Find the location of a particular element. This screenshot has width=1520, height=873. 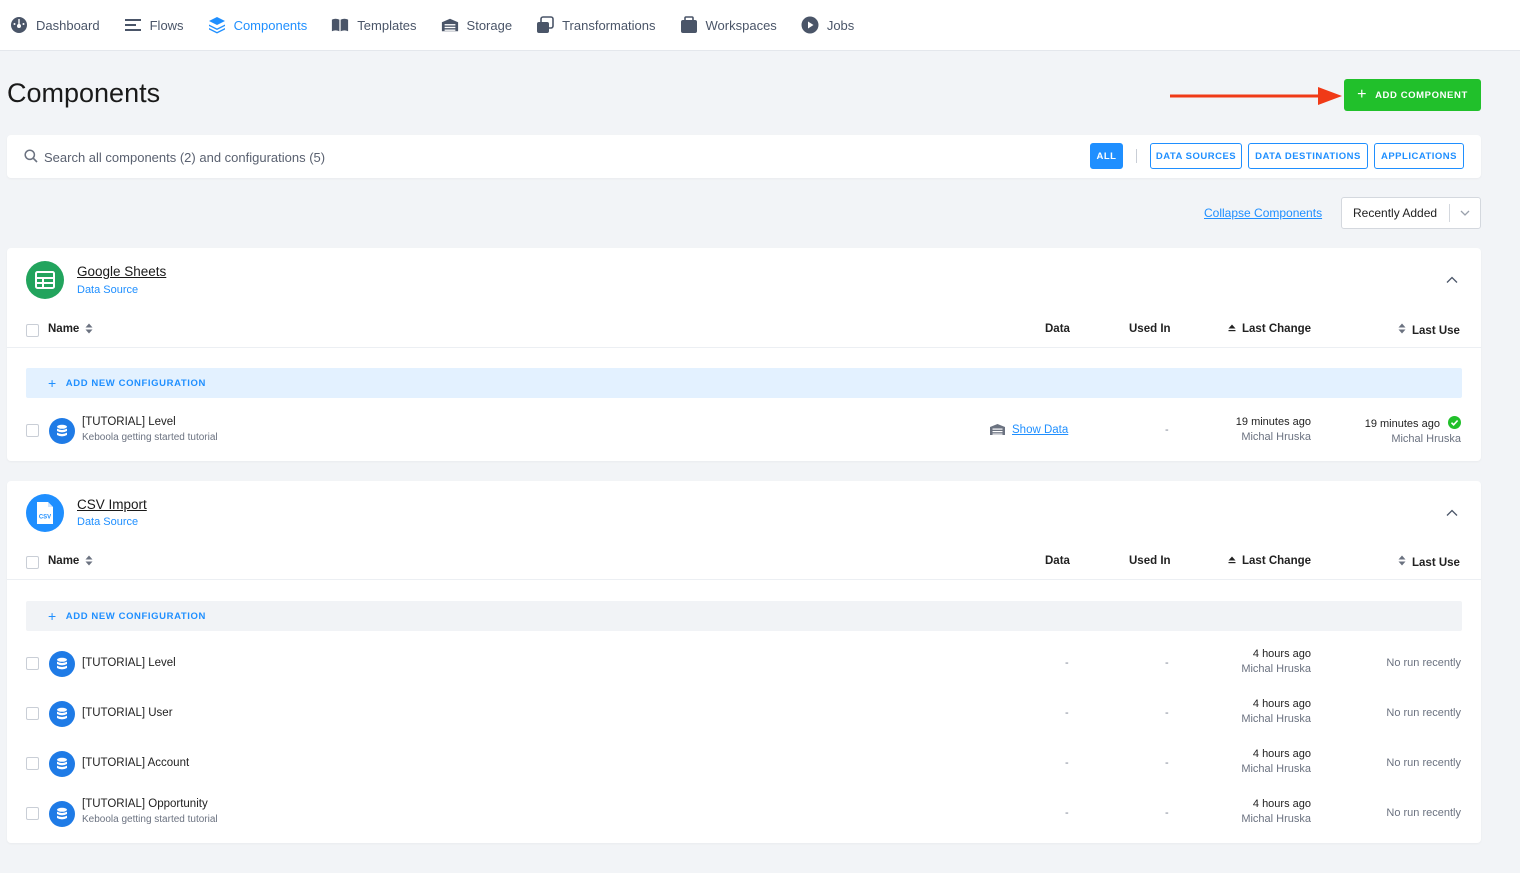

show-data-link: Show Data is located at coordinates (1028, 429).